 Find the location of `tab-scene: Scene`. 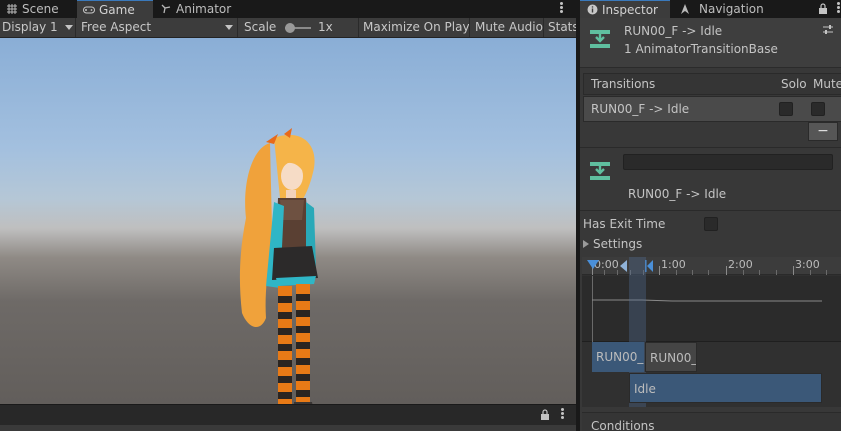

tab-scene: Scene is located at coordinates (38, 9).